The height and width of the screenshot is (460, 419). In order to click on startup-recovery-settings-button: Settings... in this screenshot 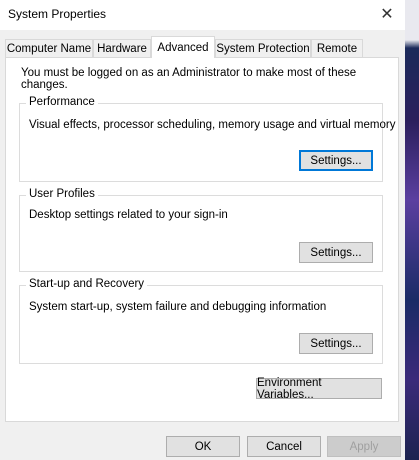, I will do `click(336, 343)`.